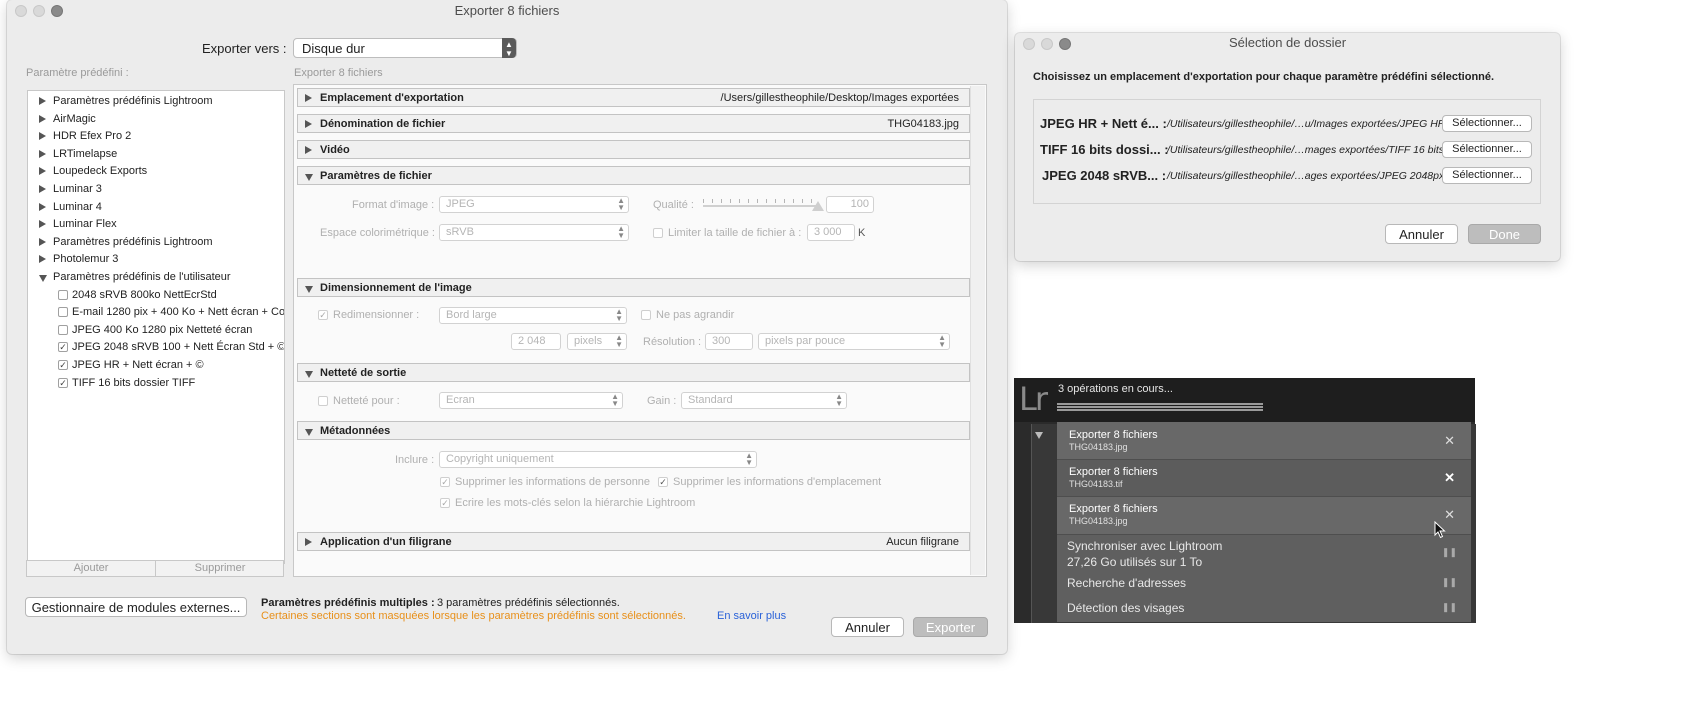 The width and height of the screenshot is (1693, 706). What do you see at coordinates (536, 341) in the screenshot?
I see `size-input: 2 048` at bounding box center [536, 341].